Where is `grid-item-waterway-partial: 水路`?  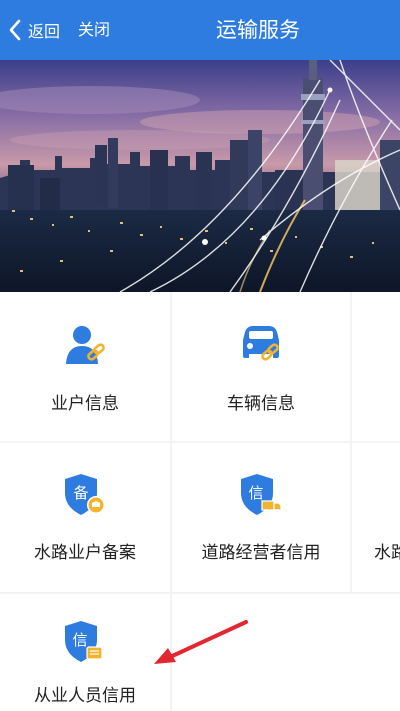 grid-item-waterway-partial: 水路 is located at coordinates (376, 517).